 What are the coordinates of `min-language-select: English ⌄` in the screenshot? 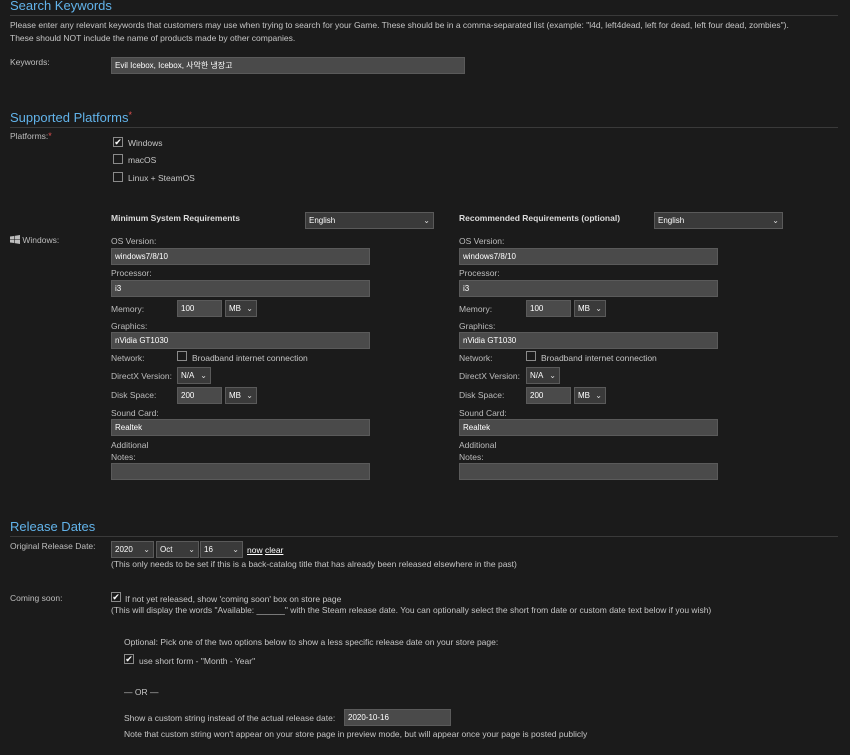 It's located at (369, 220).